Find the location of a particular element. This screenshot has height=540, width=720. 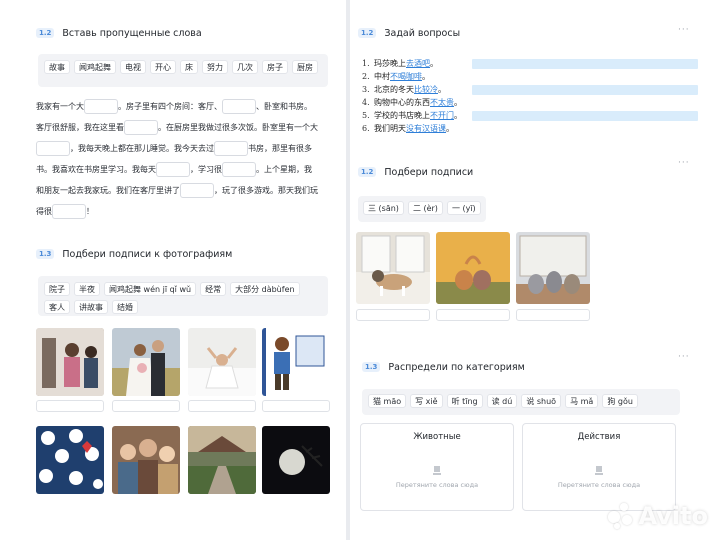

question-text: 玛莎晚上 is located at coordinates (390, 63).